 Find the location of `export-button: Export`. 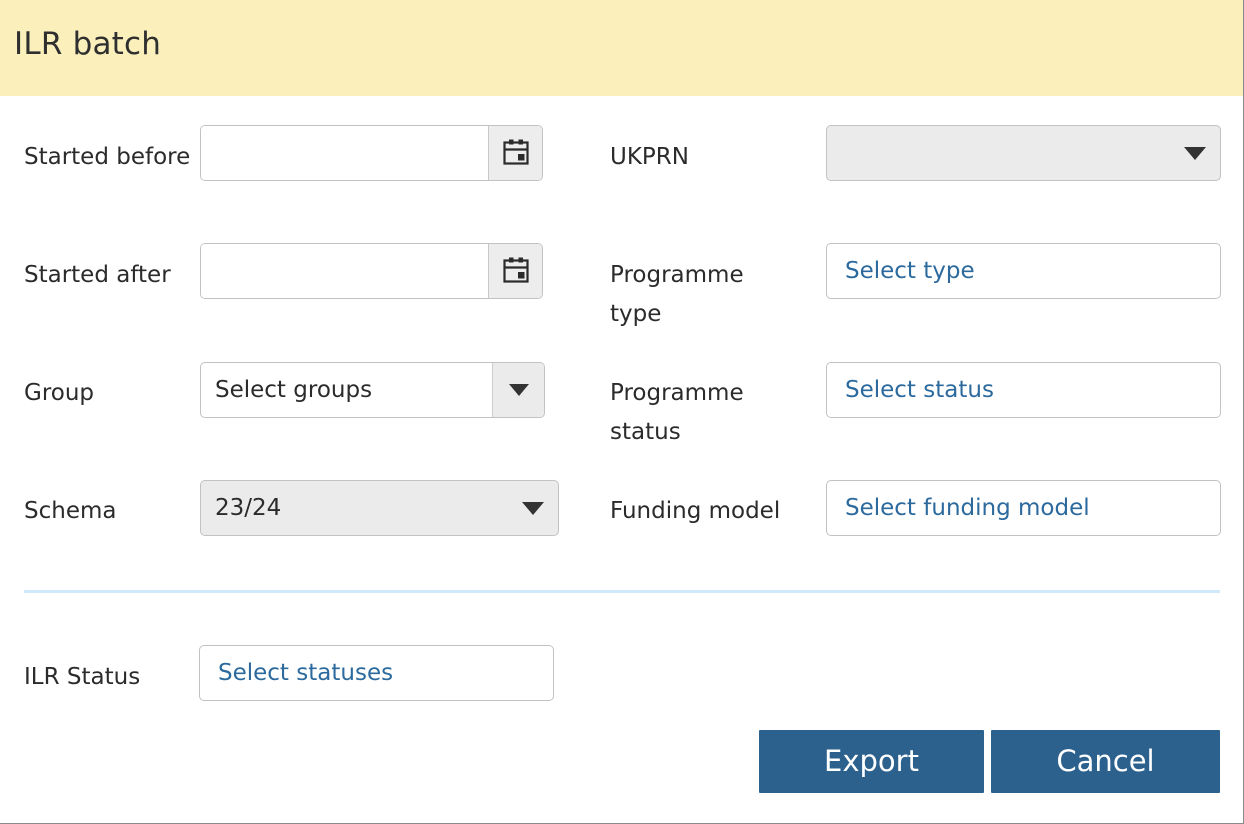

export-button: Export is located at coordinates (871, 761).